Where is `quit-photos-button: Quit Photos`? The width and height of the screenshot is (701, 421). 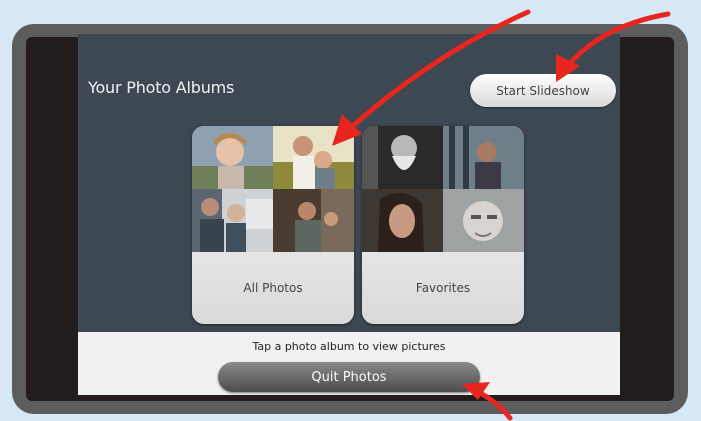 quit-photos-button: Quit Photos is located at coordinates (349, 377).